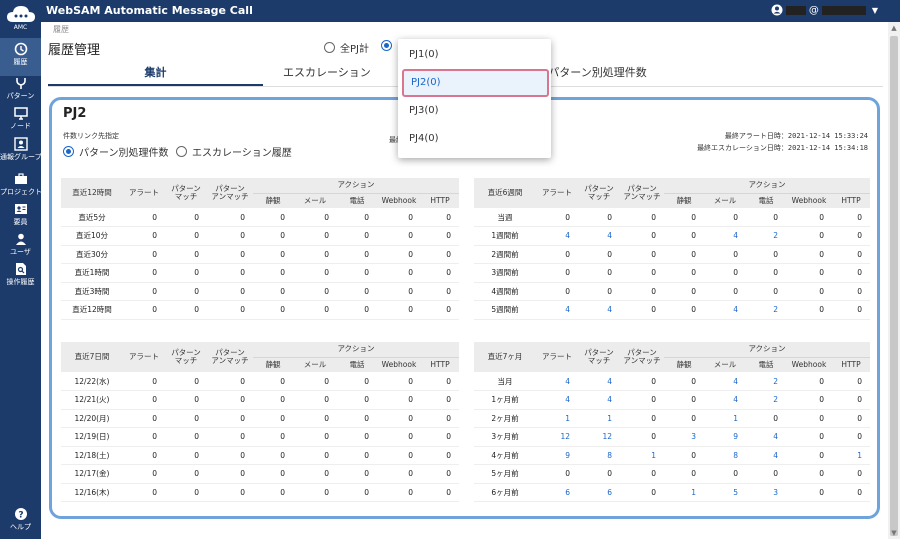  Describe the element at coordinates (234, 151) in the screenshot. I see `radio-escalation-history: エスカレーション履歴` at that location.